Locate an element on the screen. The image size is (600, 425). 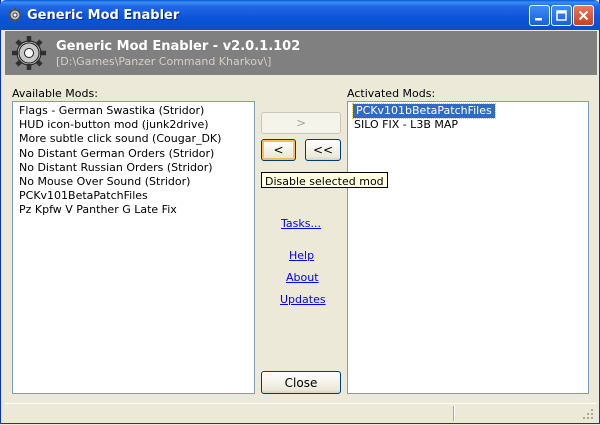
maximize-icon is located at coordinates (561, 15).